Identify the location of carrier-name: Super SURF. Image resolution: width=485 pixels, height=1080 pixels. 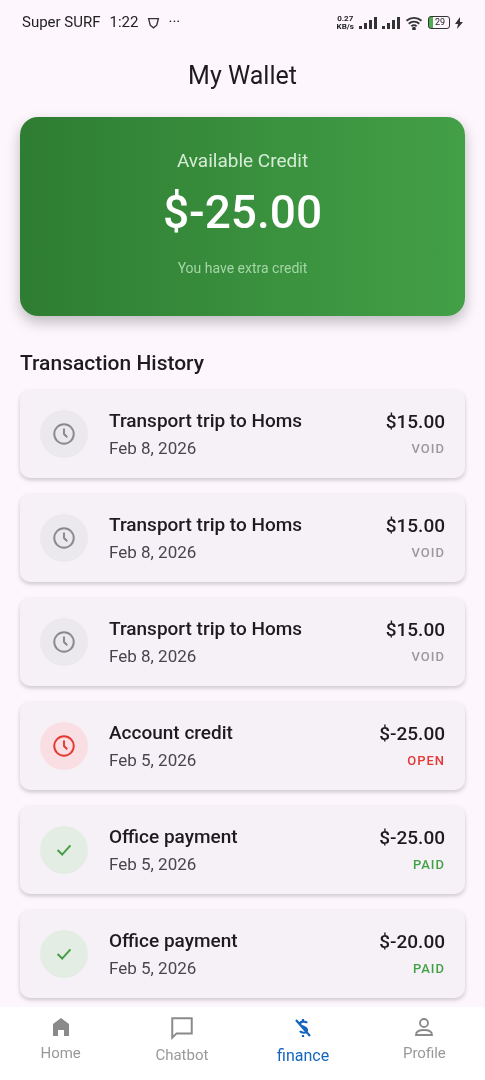
(61, 23).